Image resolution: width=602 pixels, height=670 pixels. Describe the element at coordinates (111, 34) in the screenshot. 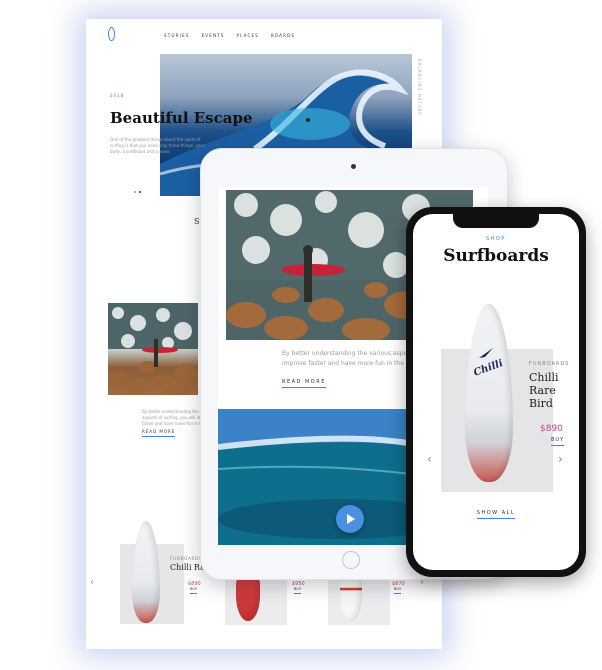

I see `logo-icon` at that location.